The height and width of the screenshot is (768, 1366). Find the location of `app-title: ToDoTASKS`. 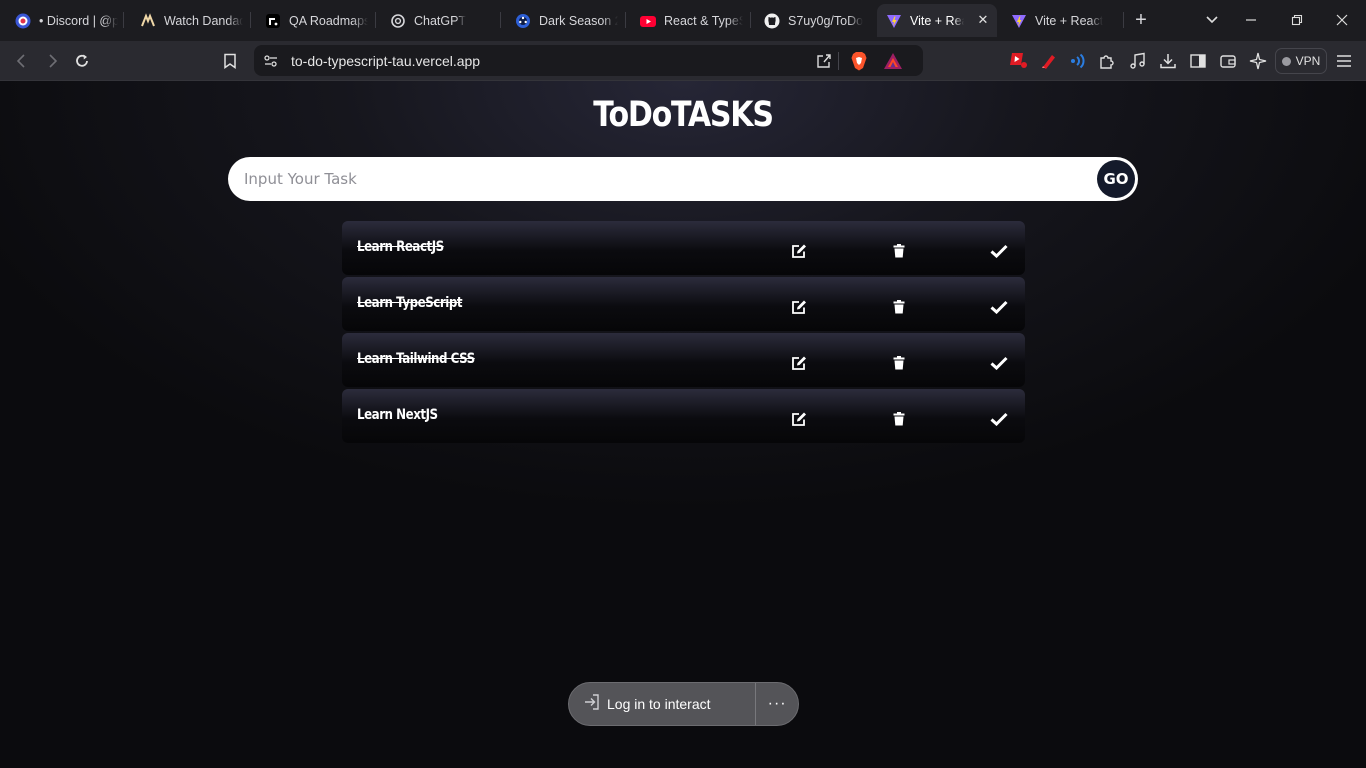

app-title: ToDoTASKS is located at coordinates (683, 115).